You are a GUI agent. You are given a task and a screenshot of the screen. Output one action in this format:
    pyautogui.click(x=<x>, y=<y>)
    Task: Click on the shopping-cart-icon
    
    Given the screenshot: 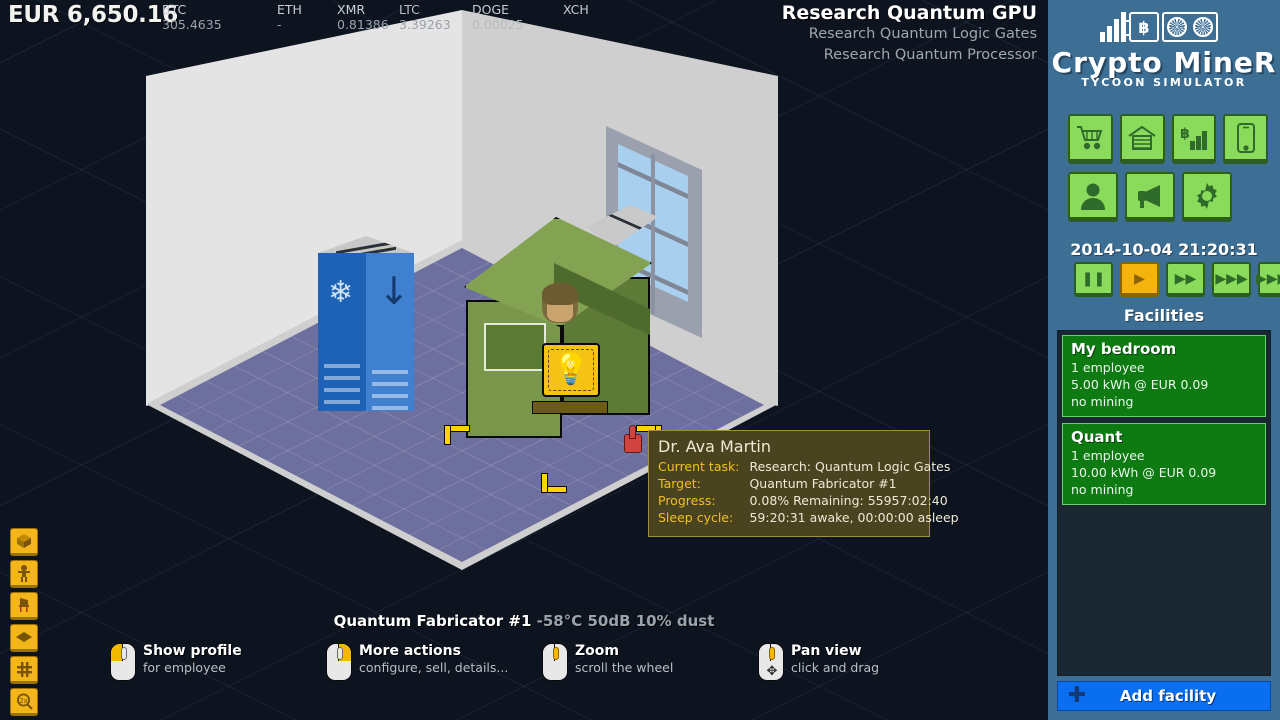 What is the action you would take?
    pyautogui.click(x=1090, y=139)
    